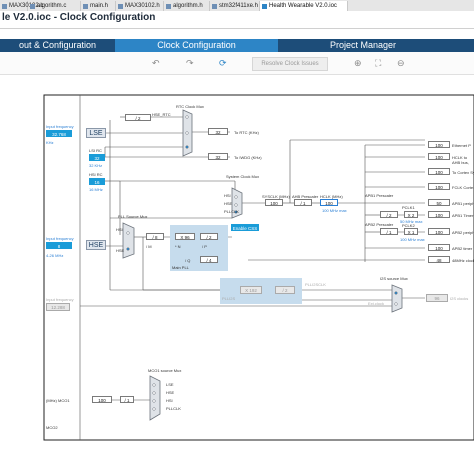 Image resolution: width=474 pixels, height=474 pixels. I want to click on output-label-apb1-timer: APB1 Timer clocks, so click(463, 215).